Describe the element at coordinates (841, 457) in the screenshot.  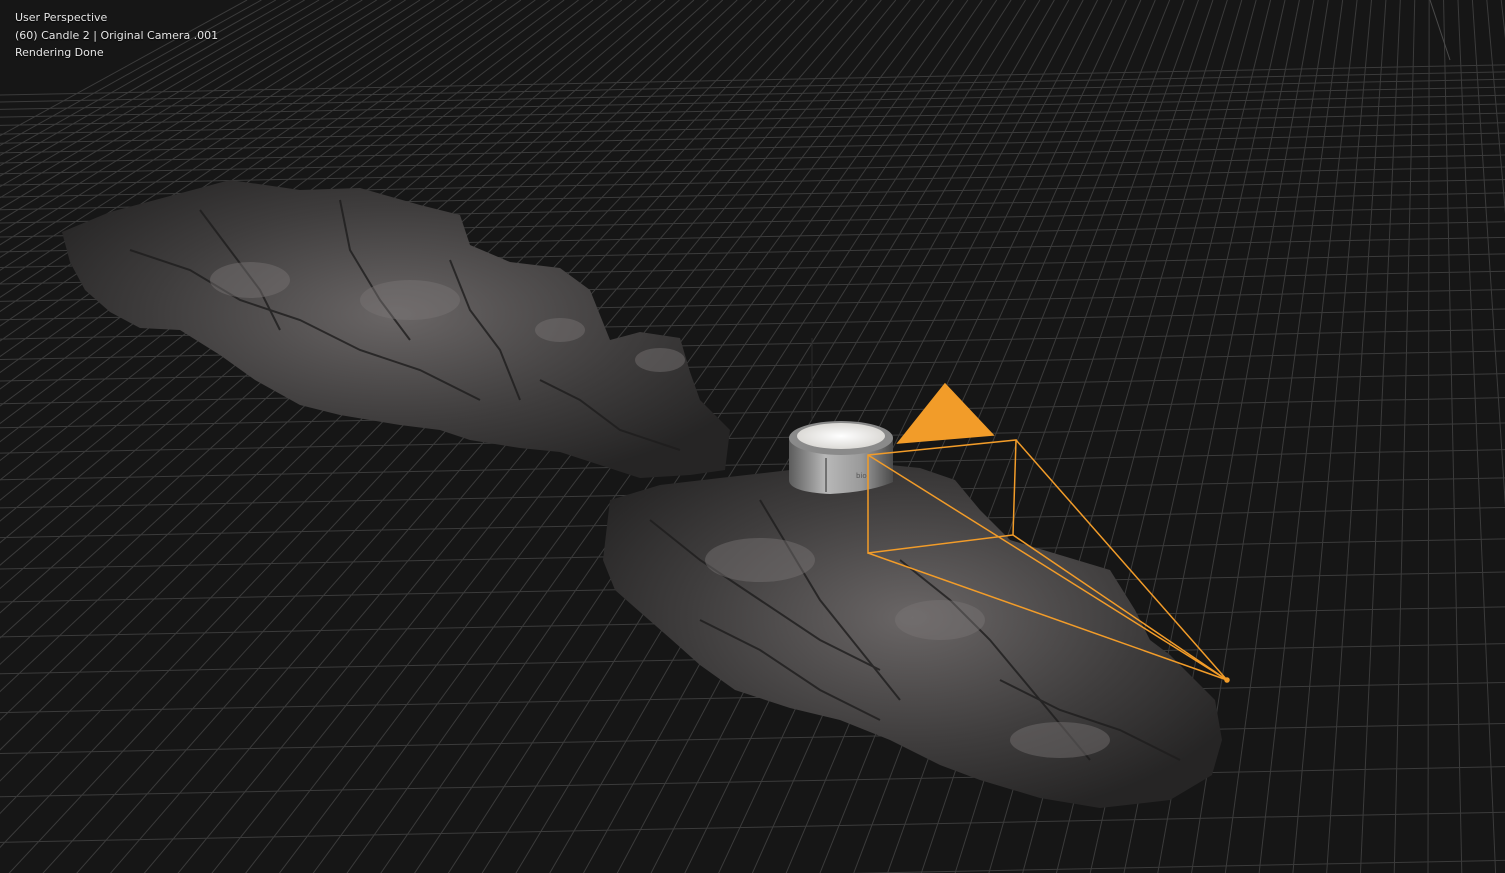
I see `candle-object: bio` at that location.